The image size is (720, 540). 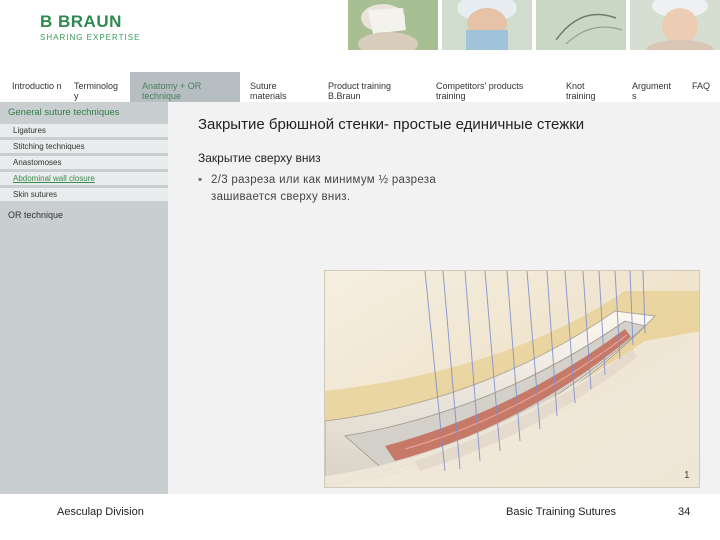 I want to click on header-photo-nurse, so click(x=675, y=25).